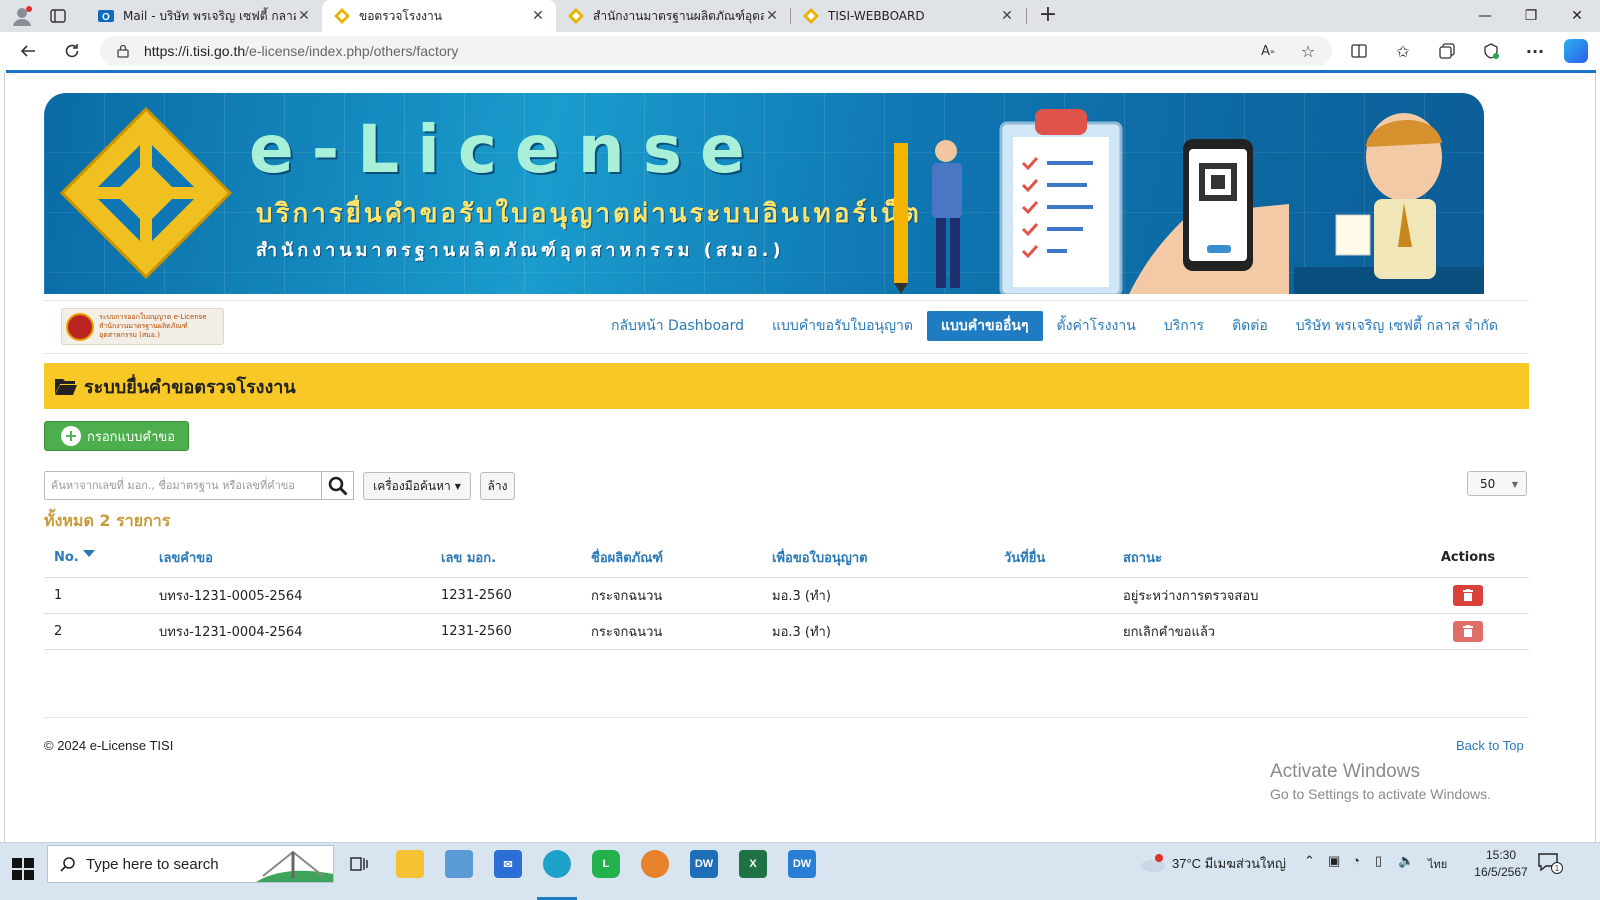 This screenshot has width=1600, height=900. Describe the element at coordinates (878, 631) in the screenshot. I see `cell-license-type: มอ.3 (ทำ)` at that location.